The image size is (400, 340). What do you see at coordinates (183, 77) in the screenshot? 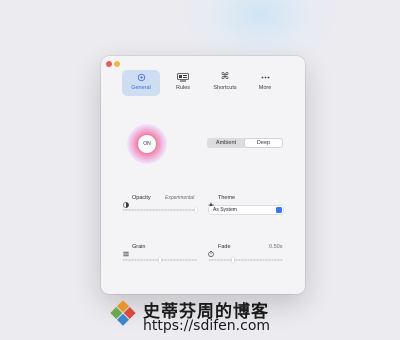
I see `rules-icon` at bounding box center [183, 77].